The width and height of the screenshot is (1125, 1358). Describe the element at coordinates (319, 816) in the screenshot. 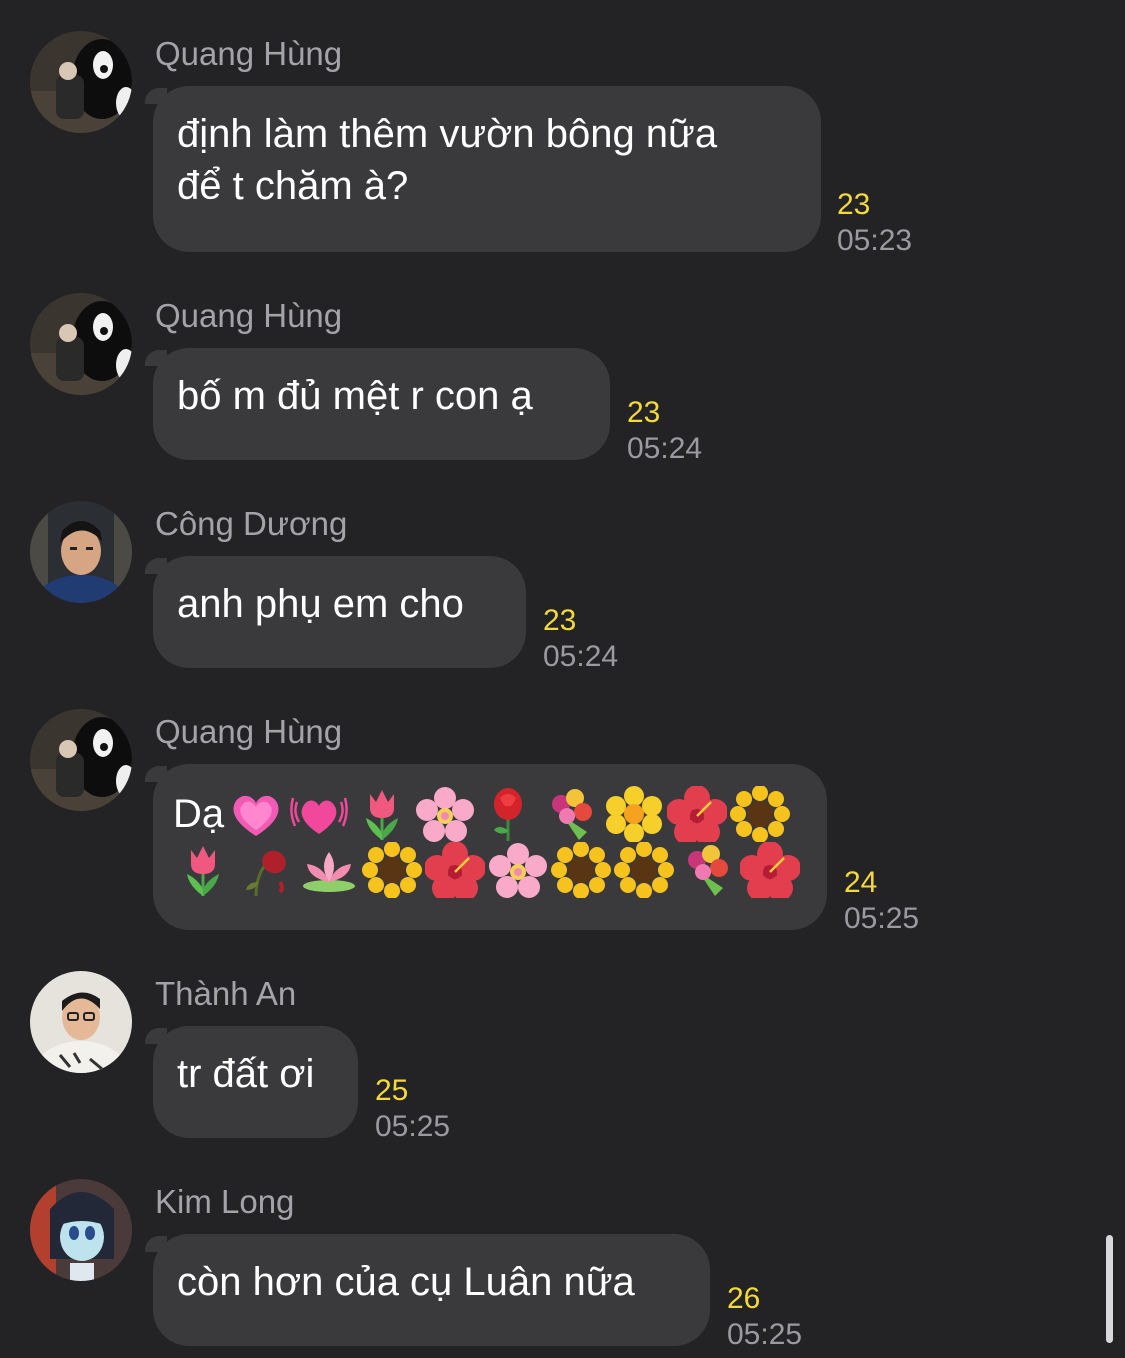

I see `heart-growing-icon` at that location.